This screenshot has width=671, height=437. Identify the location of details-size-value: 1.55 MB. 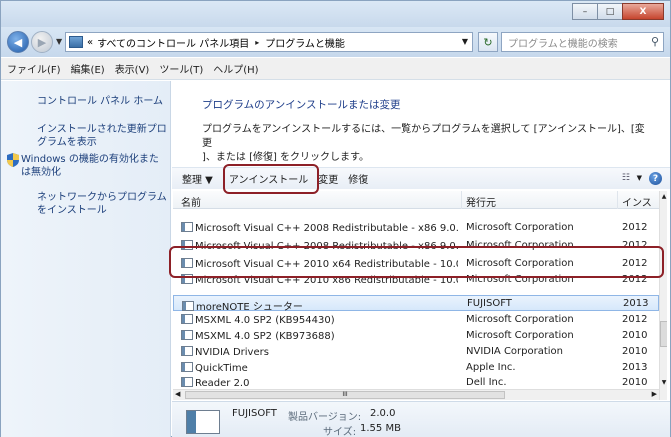
(380, 428).